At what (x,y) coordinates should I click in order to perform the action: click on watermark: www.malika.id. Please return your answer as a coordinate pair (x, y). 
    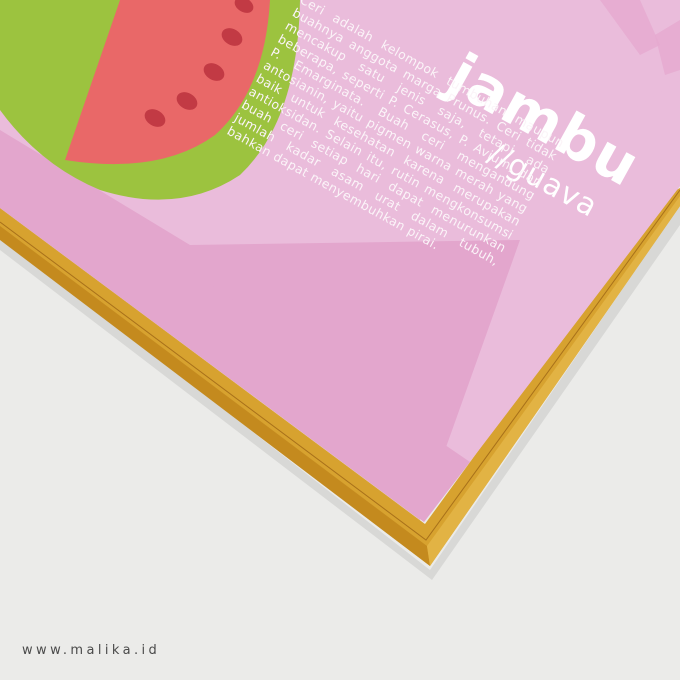
    Looking at the image, I should click on (91, 650).